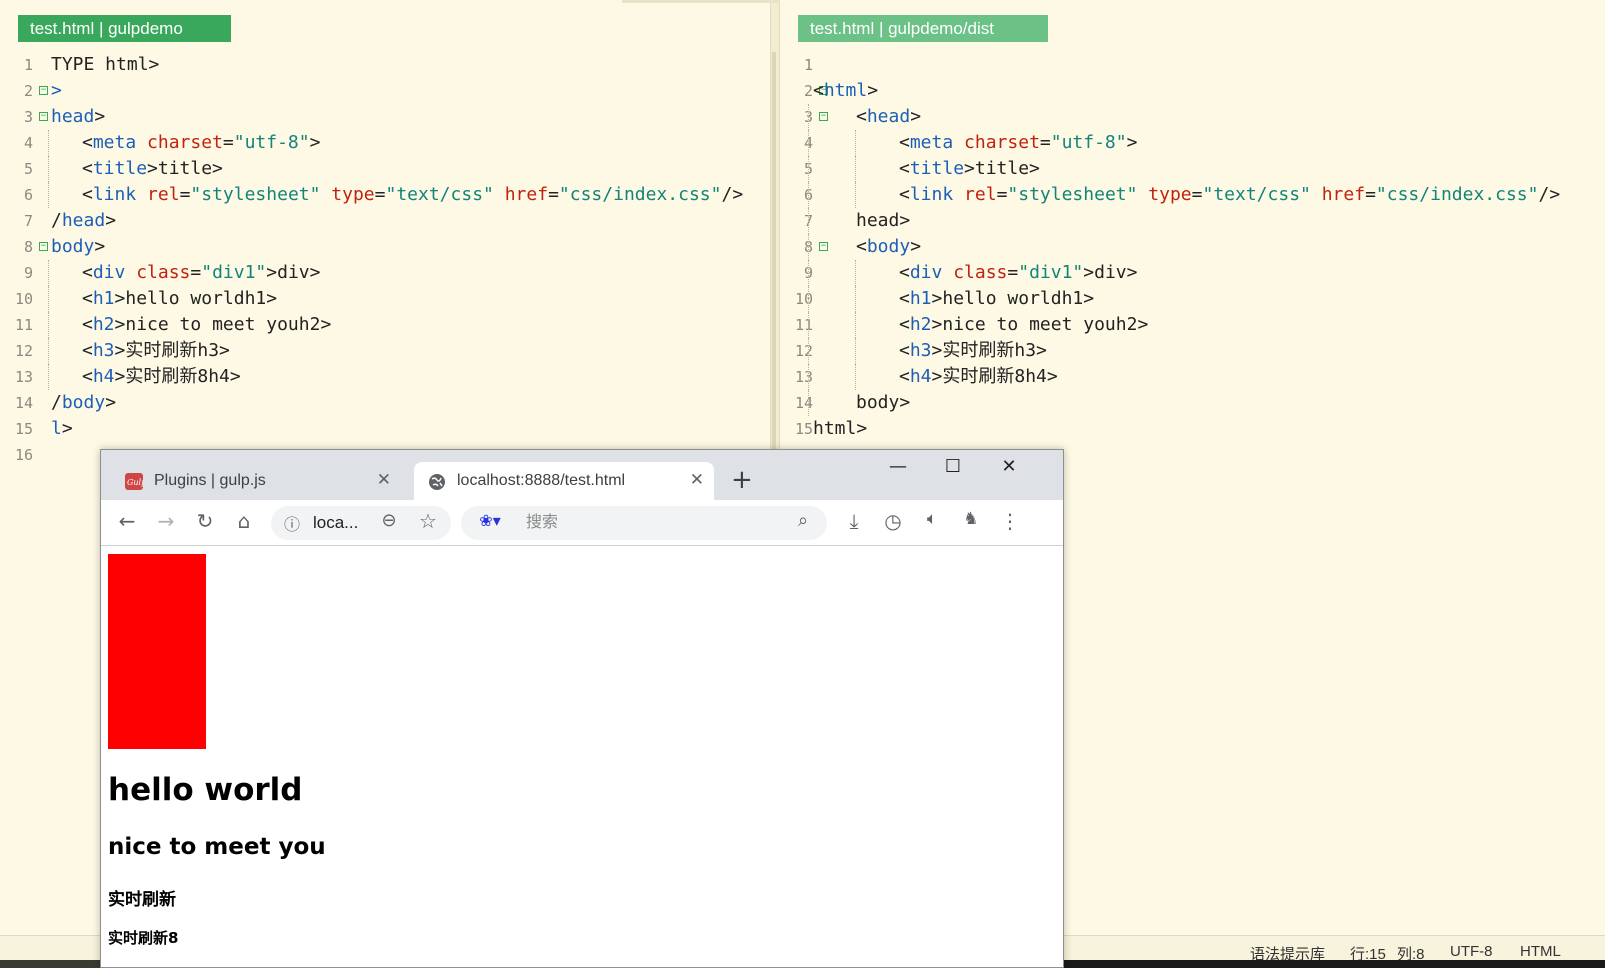  I want to click on forward-icon: →, so click(166, 521).